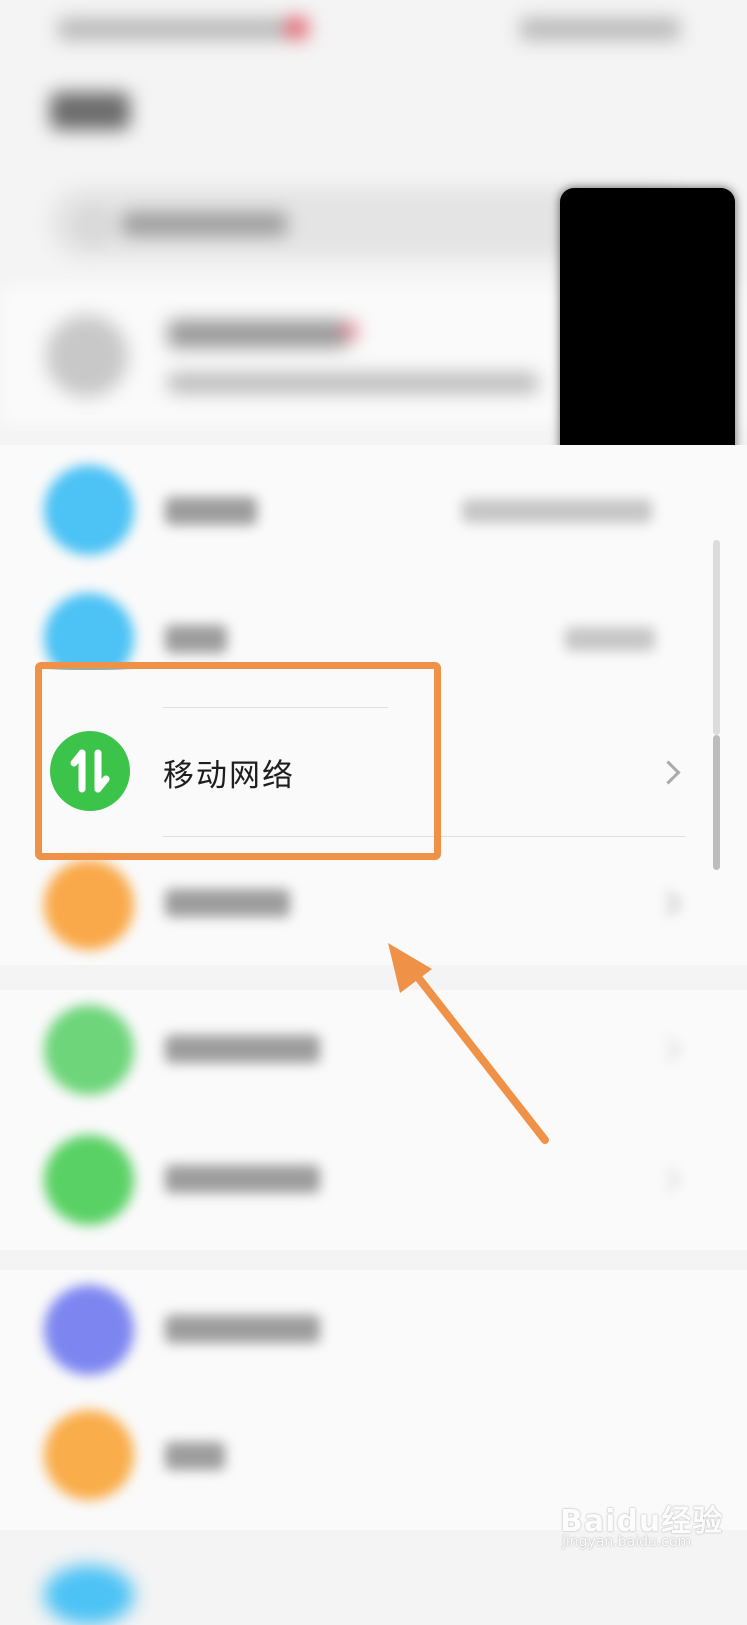 The height and width of the screenshot is (1625, 747). What do you see at coordinates (204, 224) in the screenshot?
I see `search-placeholder-blur` at bounding box center [204, 224].